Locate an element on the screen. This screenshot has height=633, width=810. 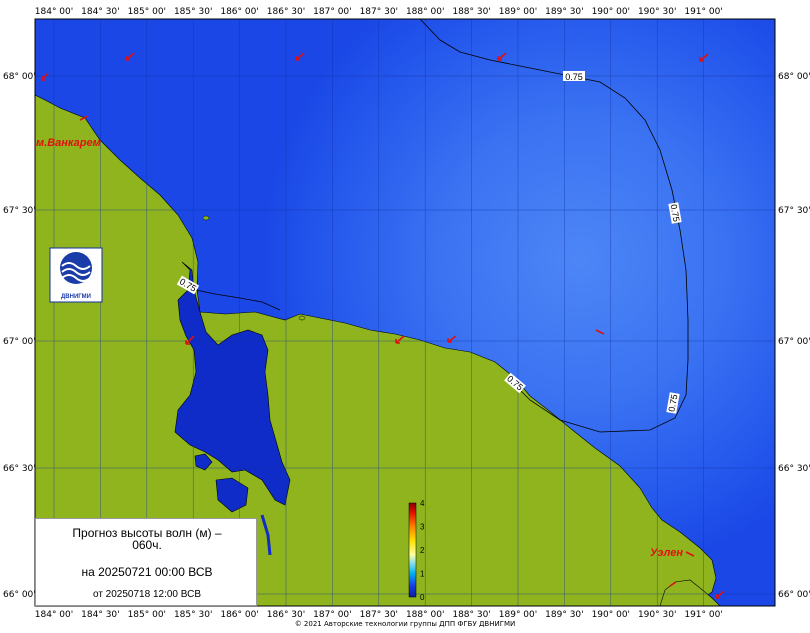
colorbar-tick: 1 is located at coordinates (422, 574).